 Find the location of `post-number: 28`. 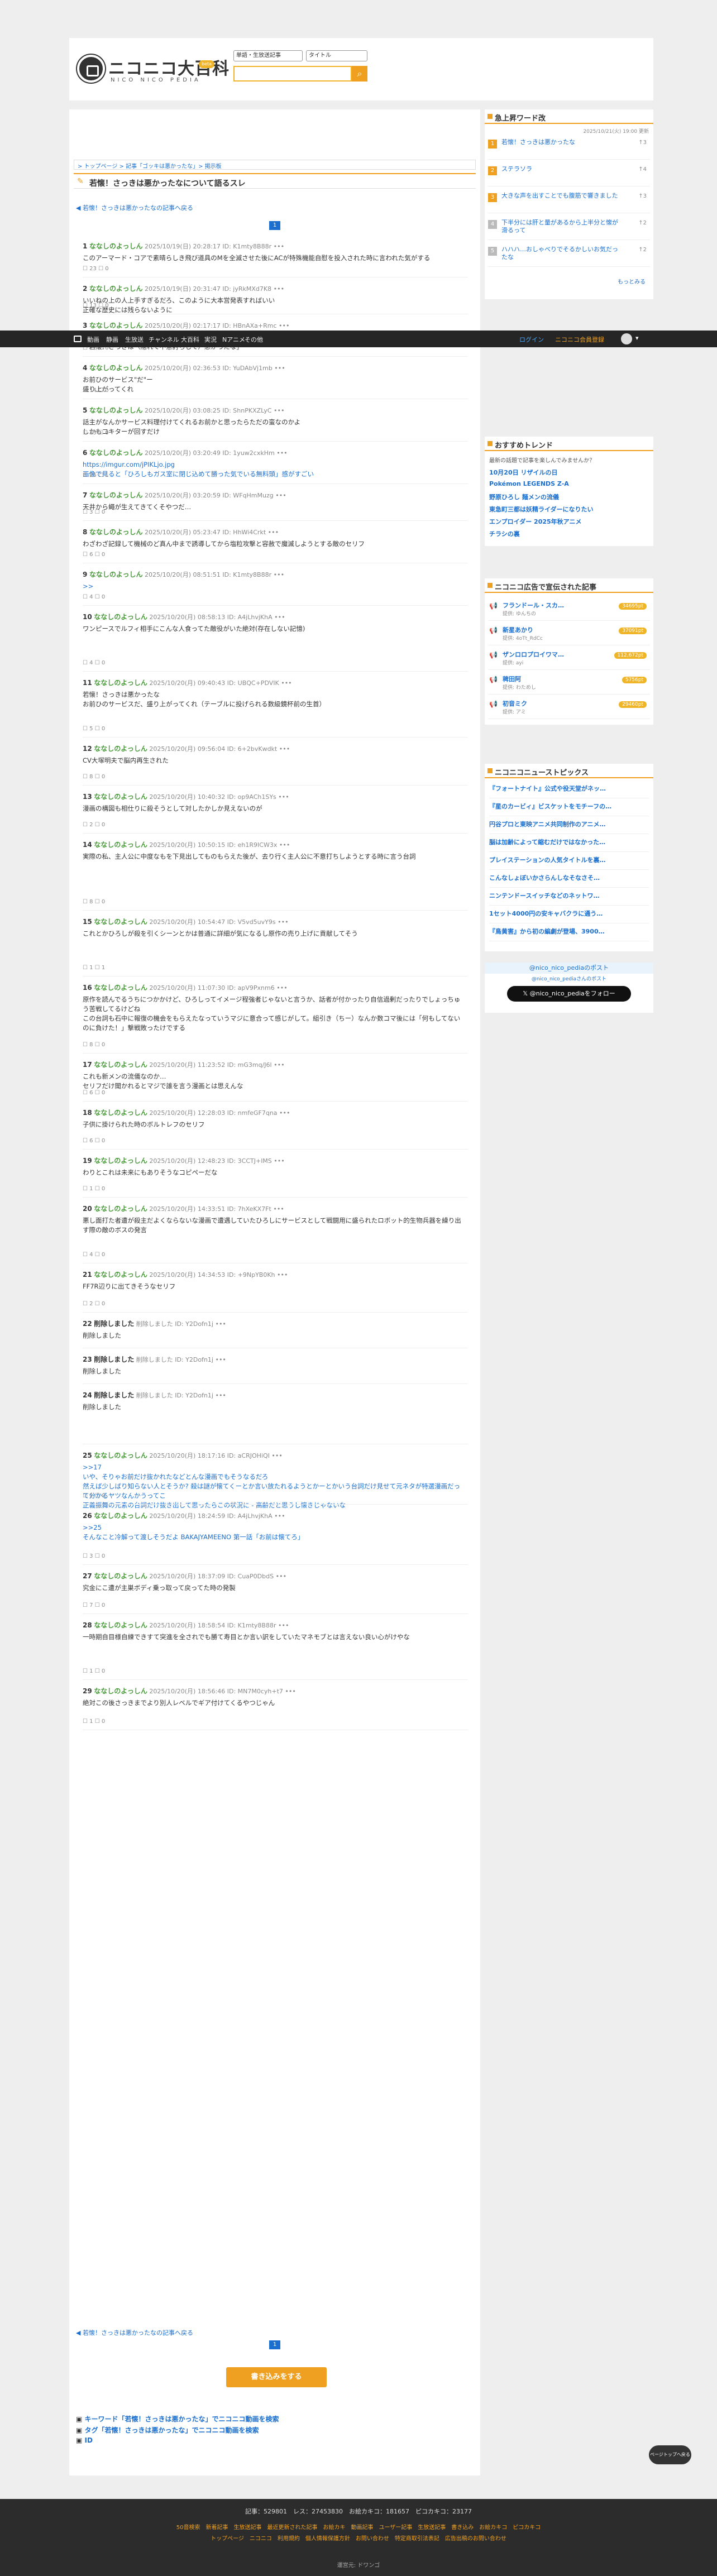

post-number: 28 is located at coordinates (88, 1625).